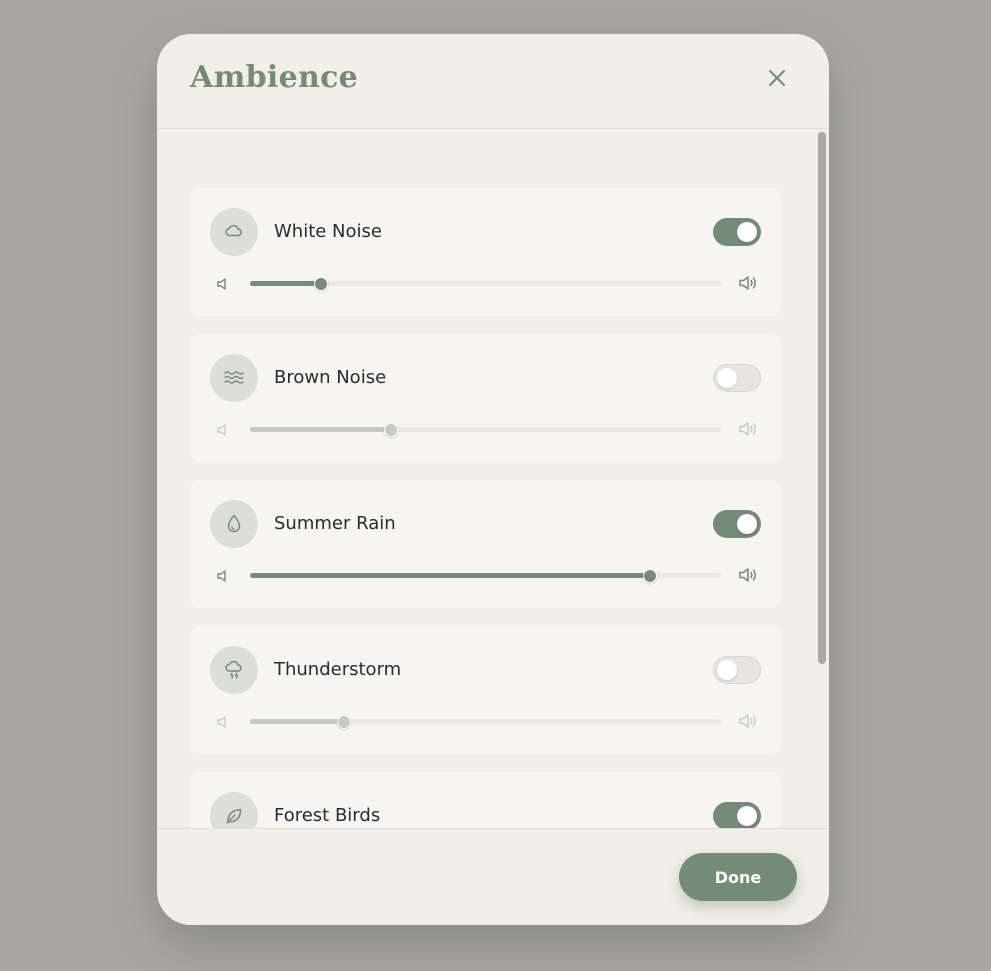 This screenshot has width=991, height=971. Describe the element at coordinates (493, 81) in the screenshot. I see `dialog-header: Ambience` at that location.